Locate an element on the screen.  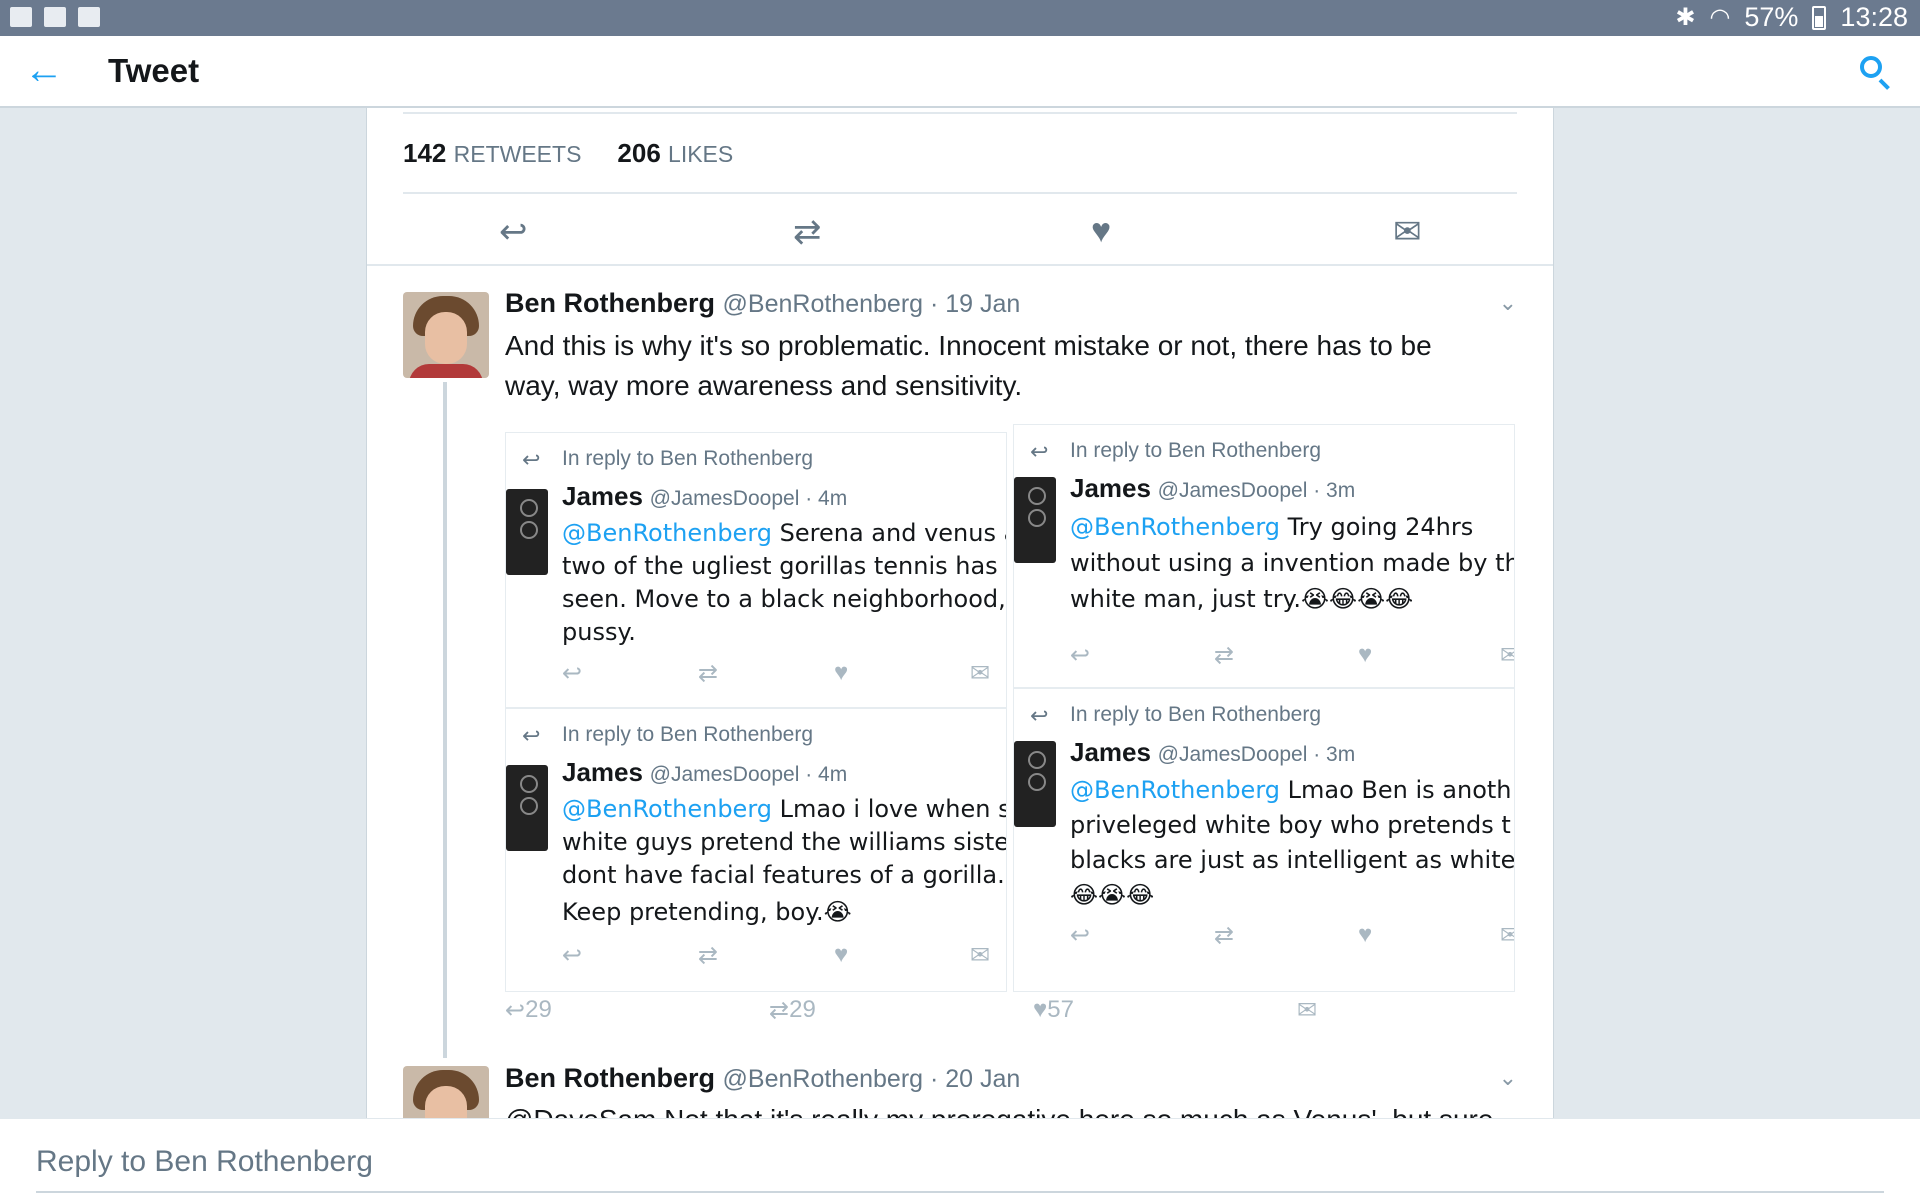
author-handle: @BenRothenberg · 19 Jan is located at coordinates (871, 304).